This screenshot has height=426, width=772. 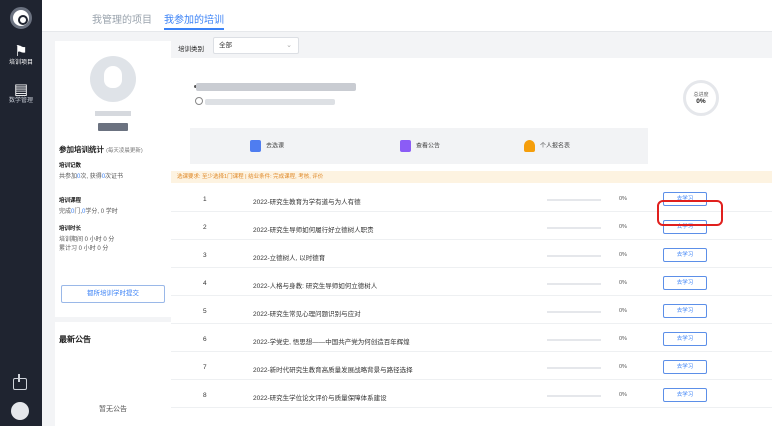 I want to click on course-title: 2022-研究生导师如何履行好立德树人职责, so click(x=313, y=229).